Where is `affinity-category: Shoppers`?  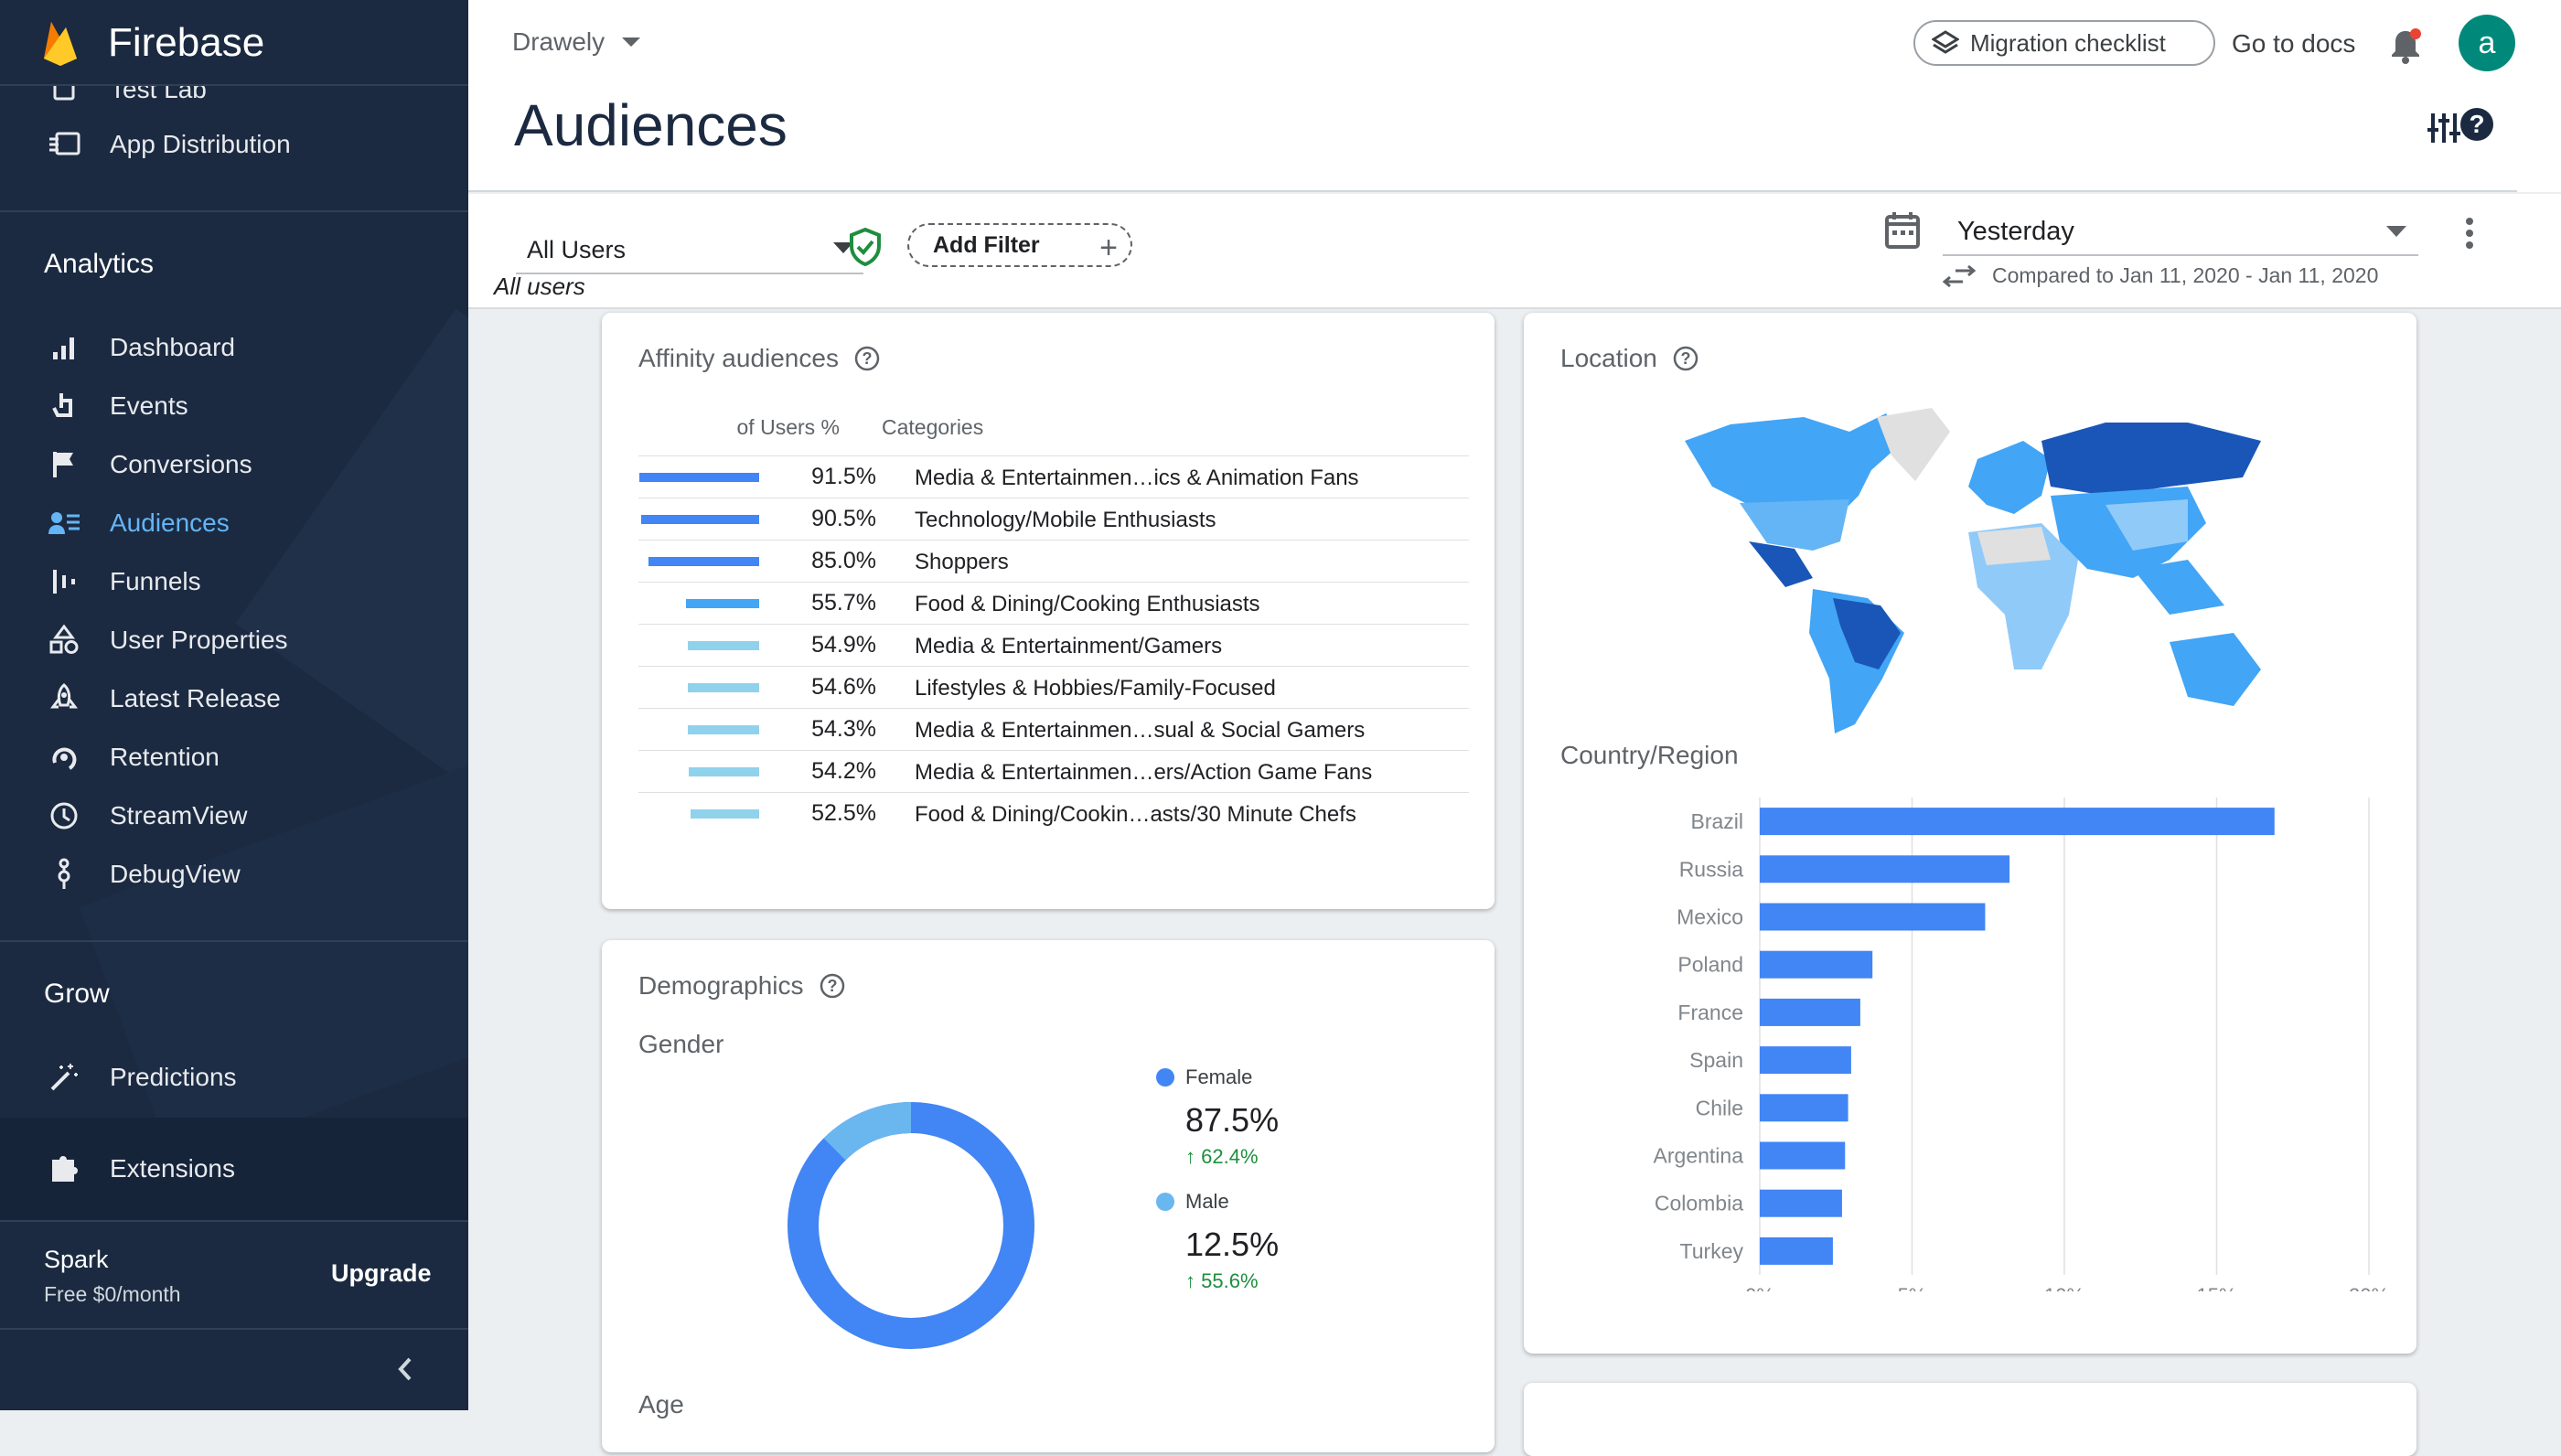
affinity-category: Shoppers is located at coordinates (962, 562).